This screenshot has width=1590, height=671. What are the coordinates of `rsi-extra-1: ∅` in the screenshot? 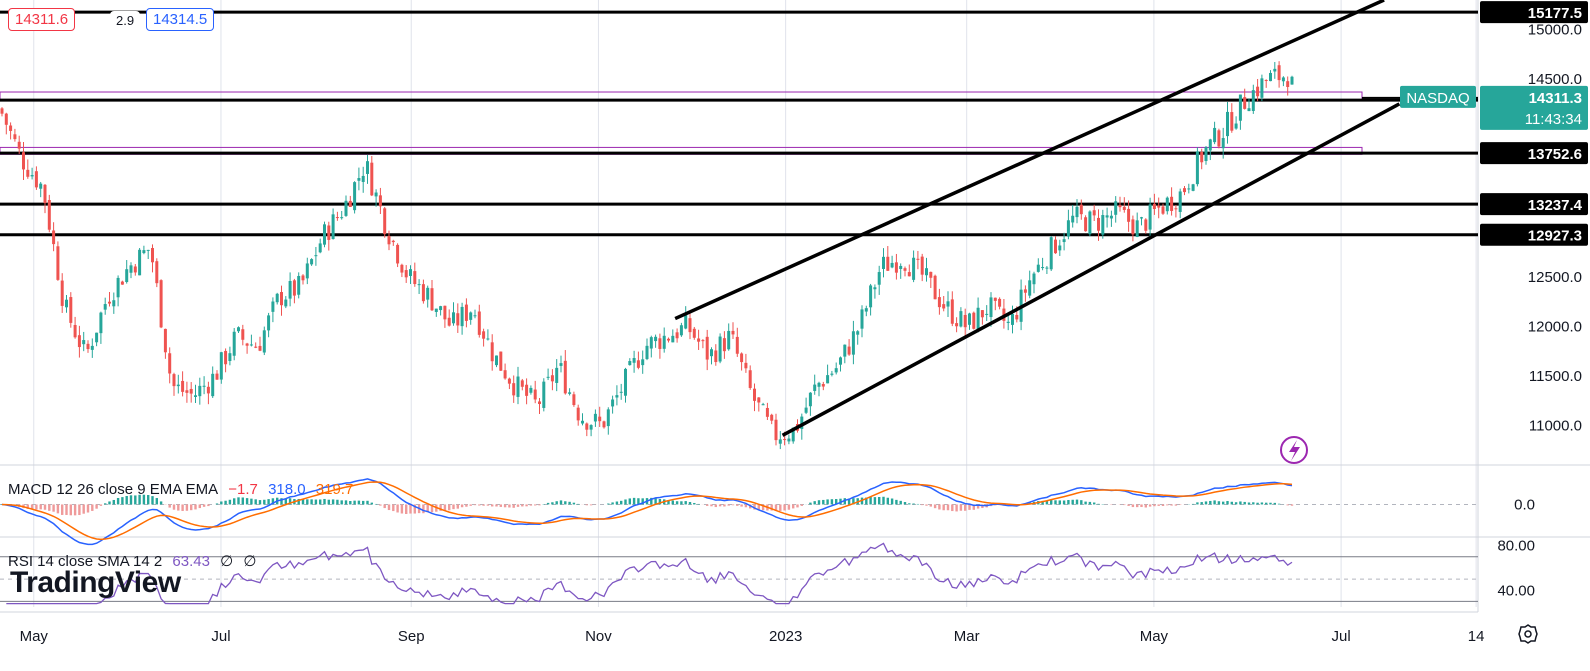 It's located at (227, 561).